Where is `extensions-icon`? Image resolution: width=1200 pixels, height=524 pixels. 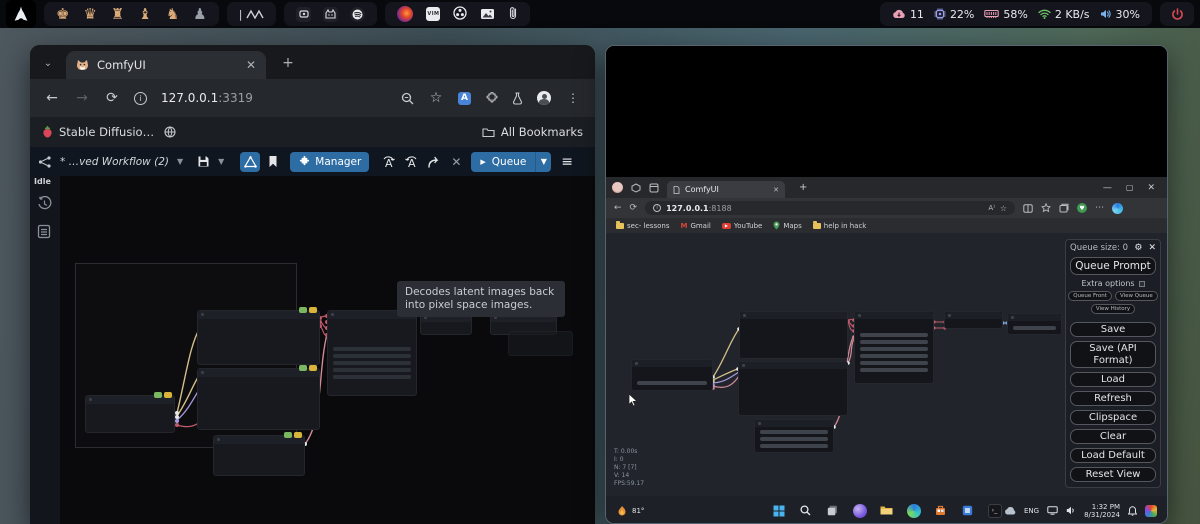 extensions-icon is located at coordinates (491, 98).